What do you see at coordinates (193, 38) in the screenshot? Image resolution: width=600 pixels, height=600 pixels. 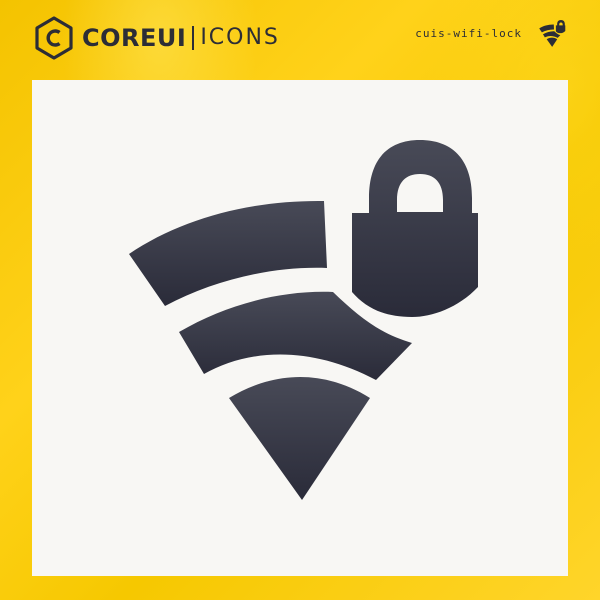 I see `brand-separator` at bounding box center [193, 38].